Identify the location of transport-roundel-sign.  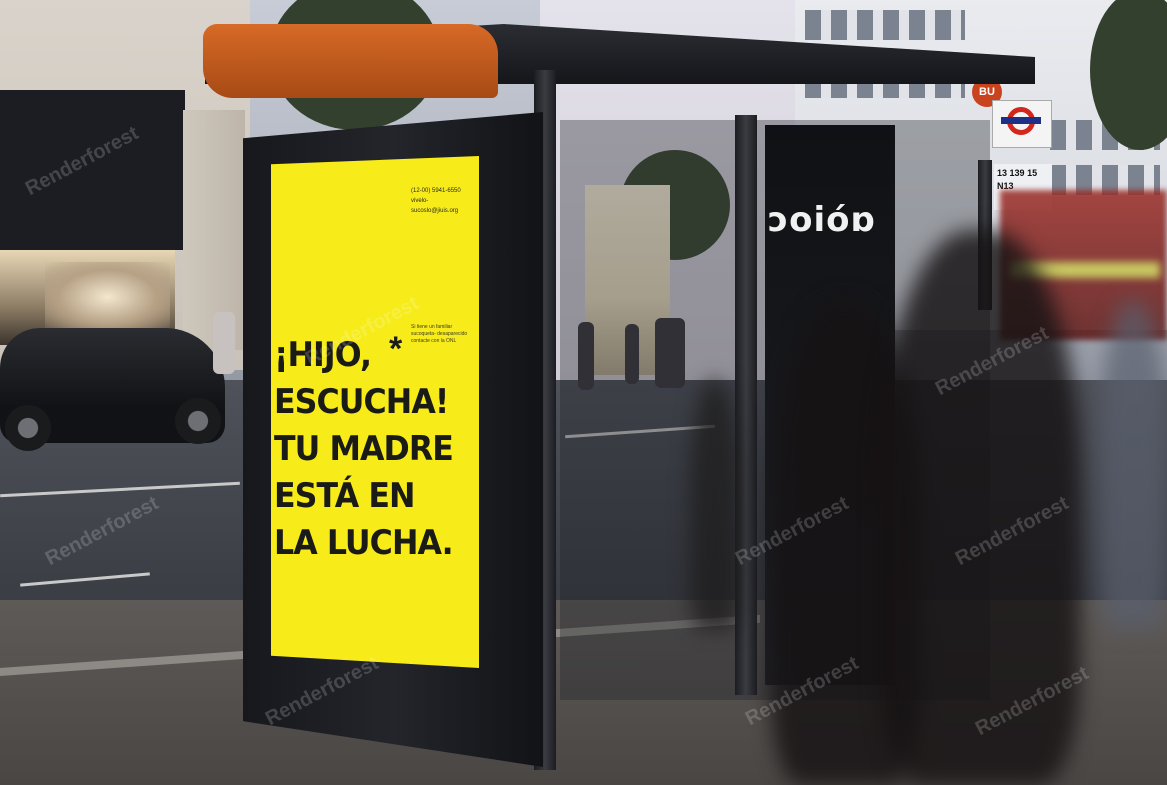
(1022, 124).